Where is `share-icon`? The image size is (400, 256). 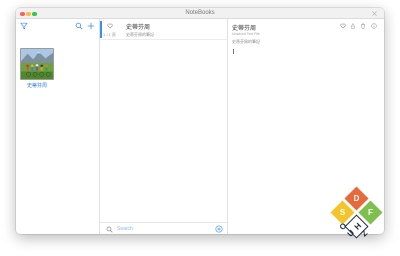 share-icon is located at coordinates (353, 26).